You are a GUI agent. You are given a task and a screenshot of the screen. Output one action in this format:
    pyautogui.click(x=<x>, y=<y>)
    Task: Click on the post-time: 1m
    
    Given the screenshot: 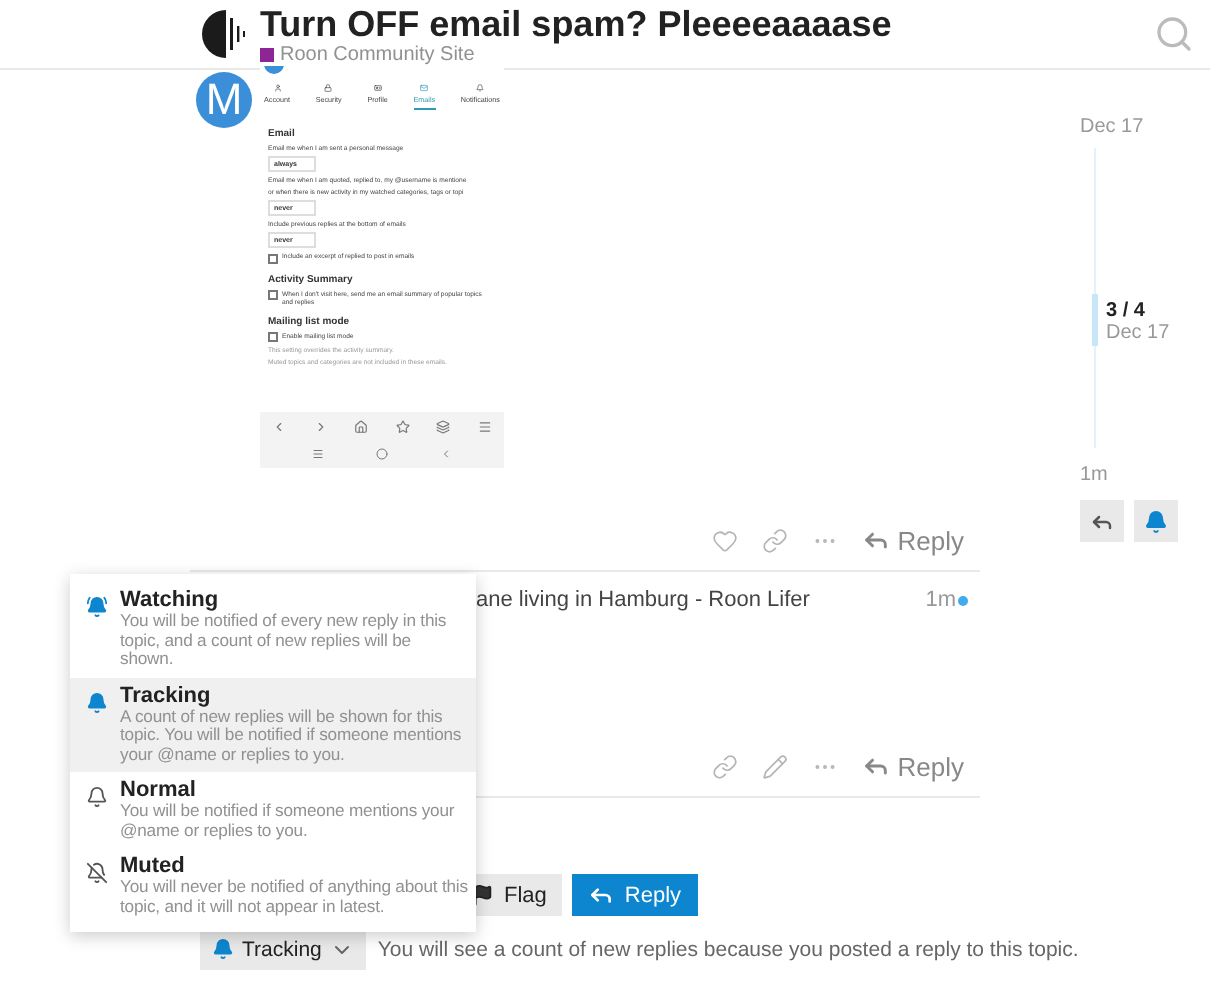 What is the action you would take?
    pyautogui.click(x=940, y=600)
    